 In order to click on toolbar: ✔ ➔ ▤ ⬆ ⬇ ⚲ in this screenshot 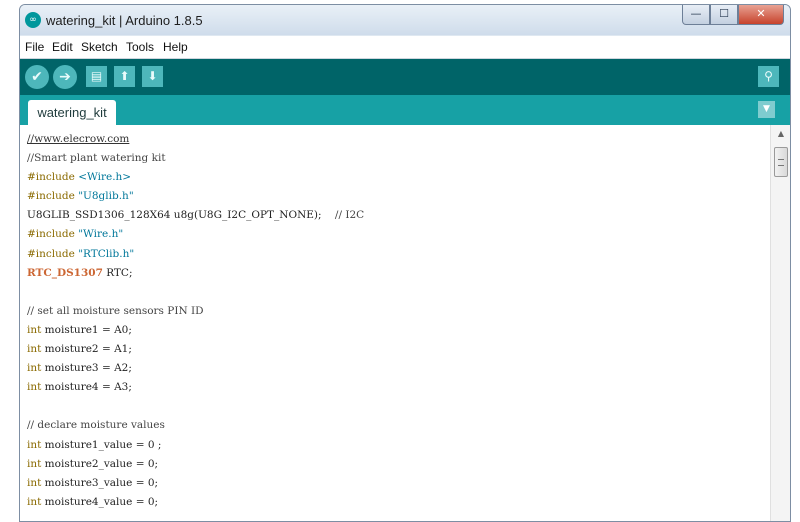, I will do `click(405, 77)`.